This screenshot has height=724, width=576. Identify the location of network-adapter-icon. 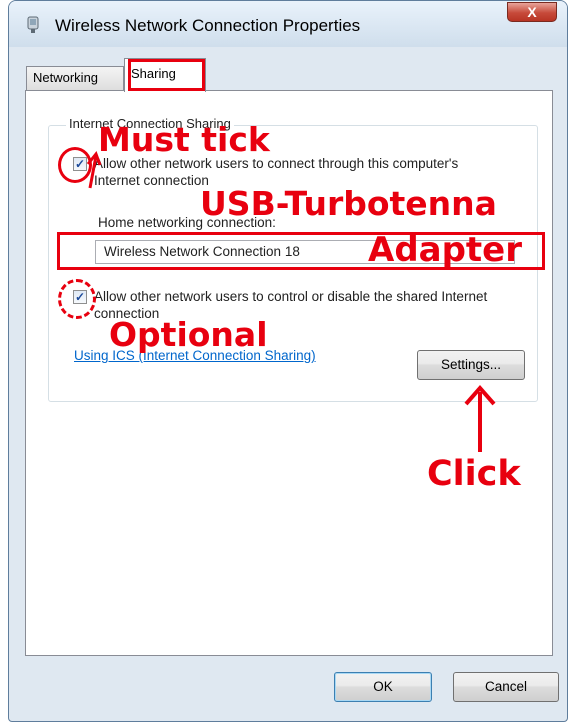
(33, 24).